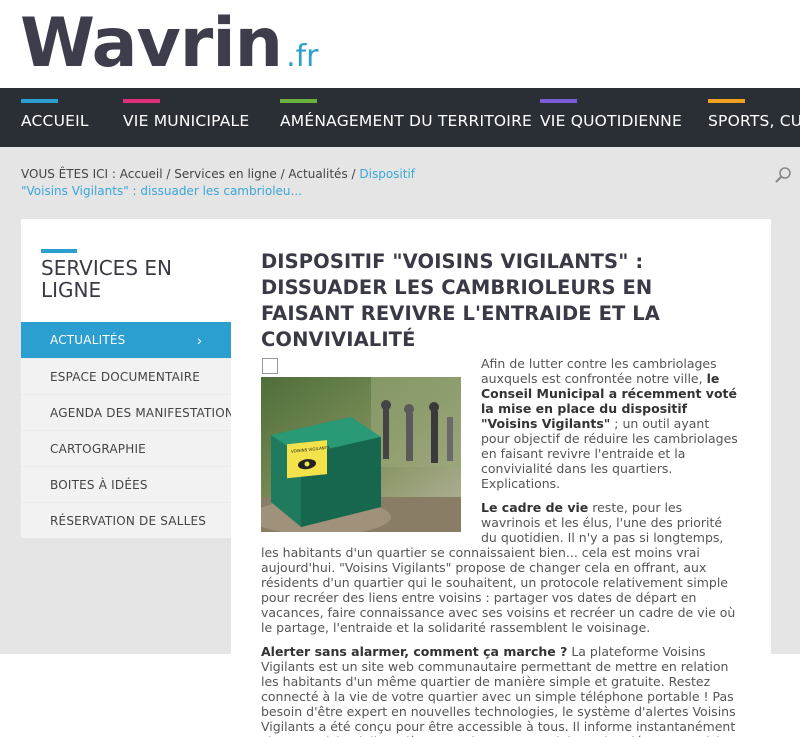 Image resolution: width=800 pixels, height=737 pixels. What do you see at coordinates (70, 174) in the screenshot?
I see `breadcrumb-prefix: VOUS ÊTES ICI :` at bounding box center [70, 174].